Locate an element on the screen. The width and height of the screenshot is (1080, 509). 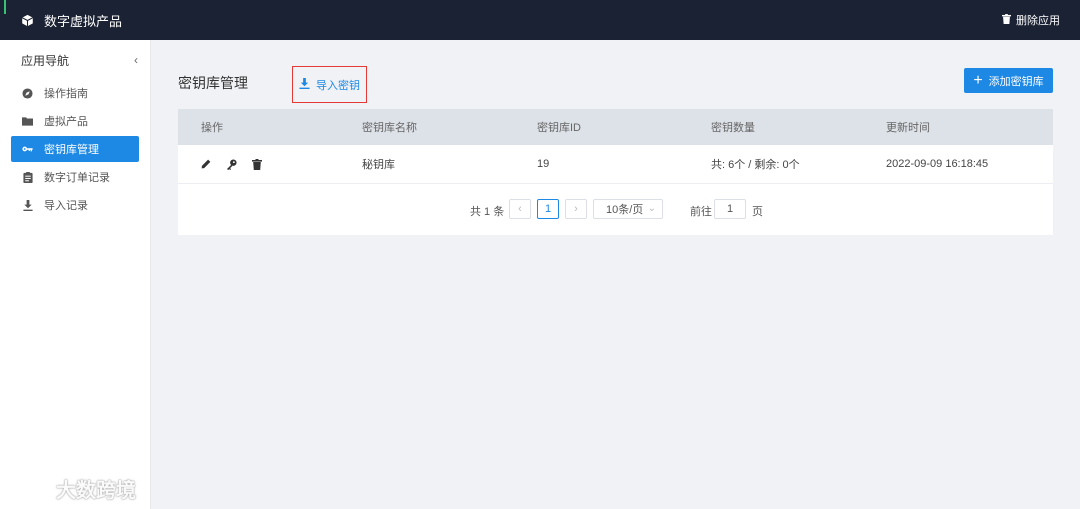
sidebar-item-label: 导入记录 is located at coordinates (66, 206).